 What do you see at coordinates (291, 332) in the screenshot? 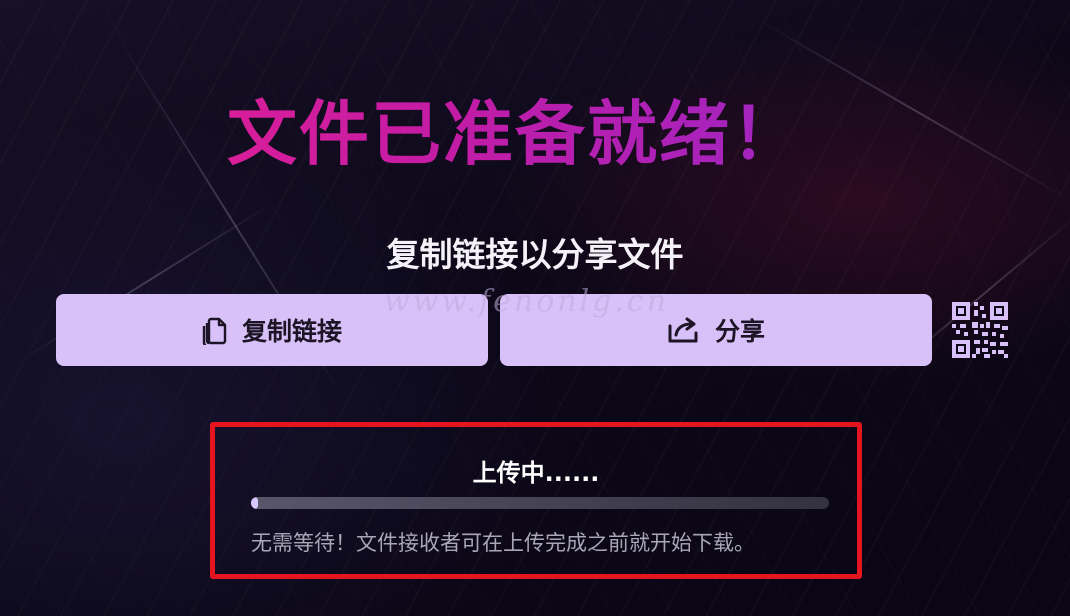
I see `copy-link-label: 复制链接` at bounding box center [291, 332].